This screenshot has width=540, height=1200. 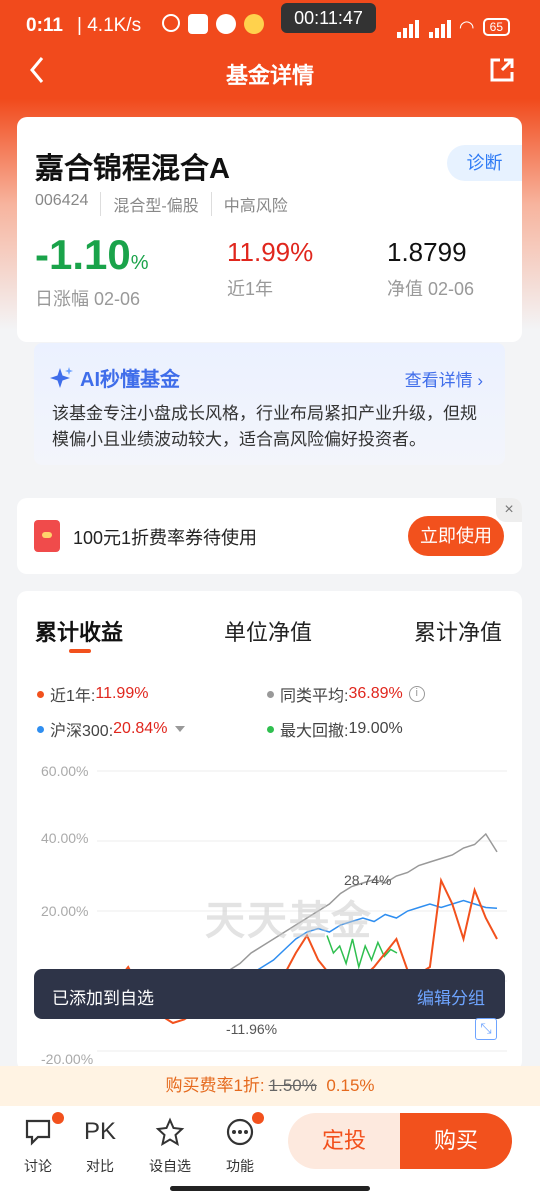 I want to click on status-speed: | 4.1K/s, so click(x=109, y=25).